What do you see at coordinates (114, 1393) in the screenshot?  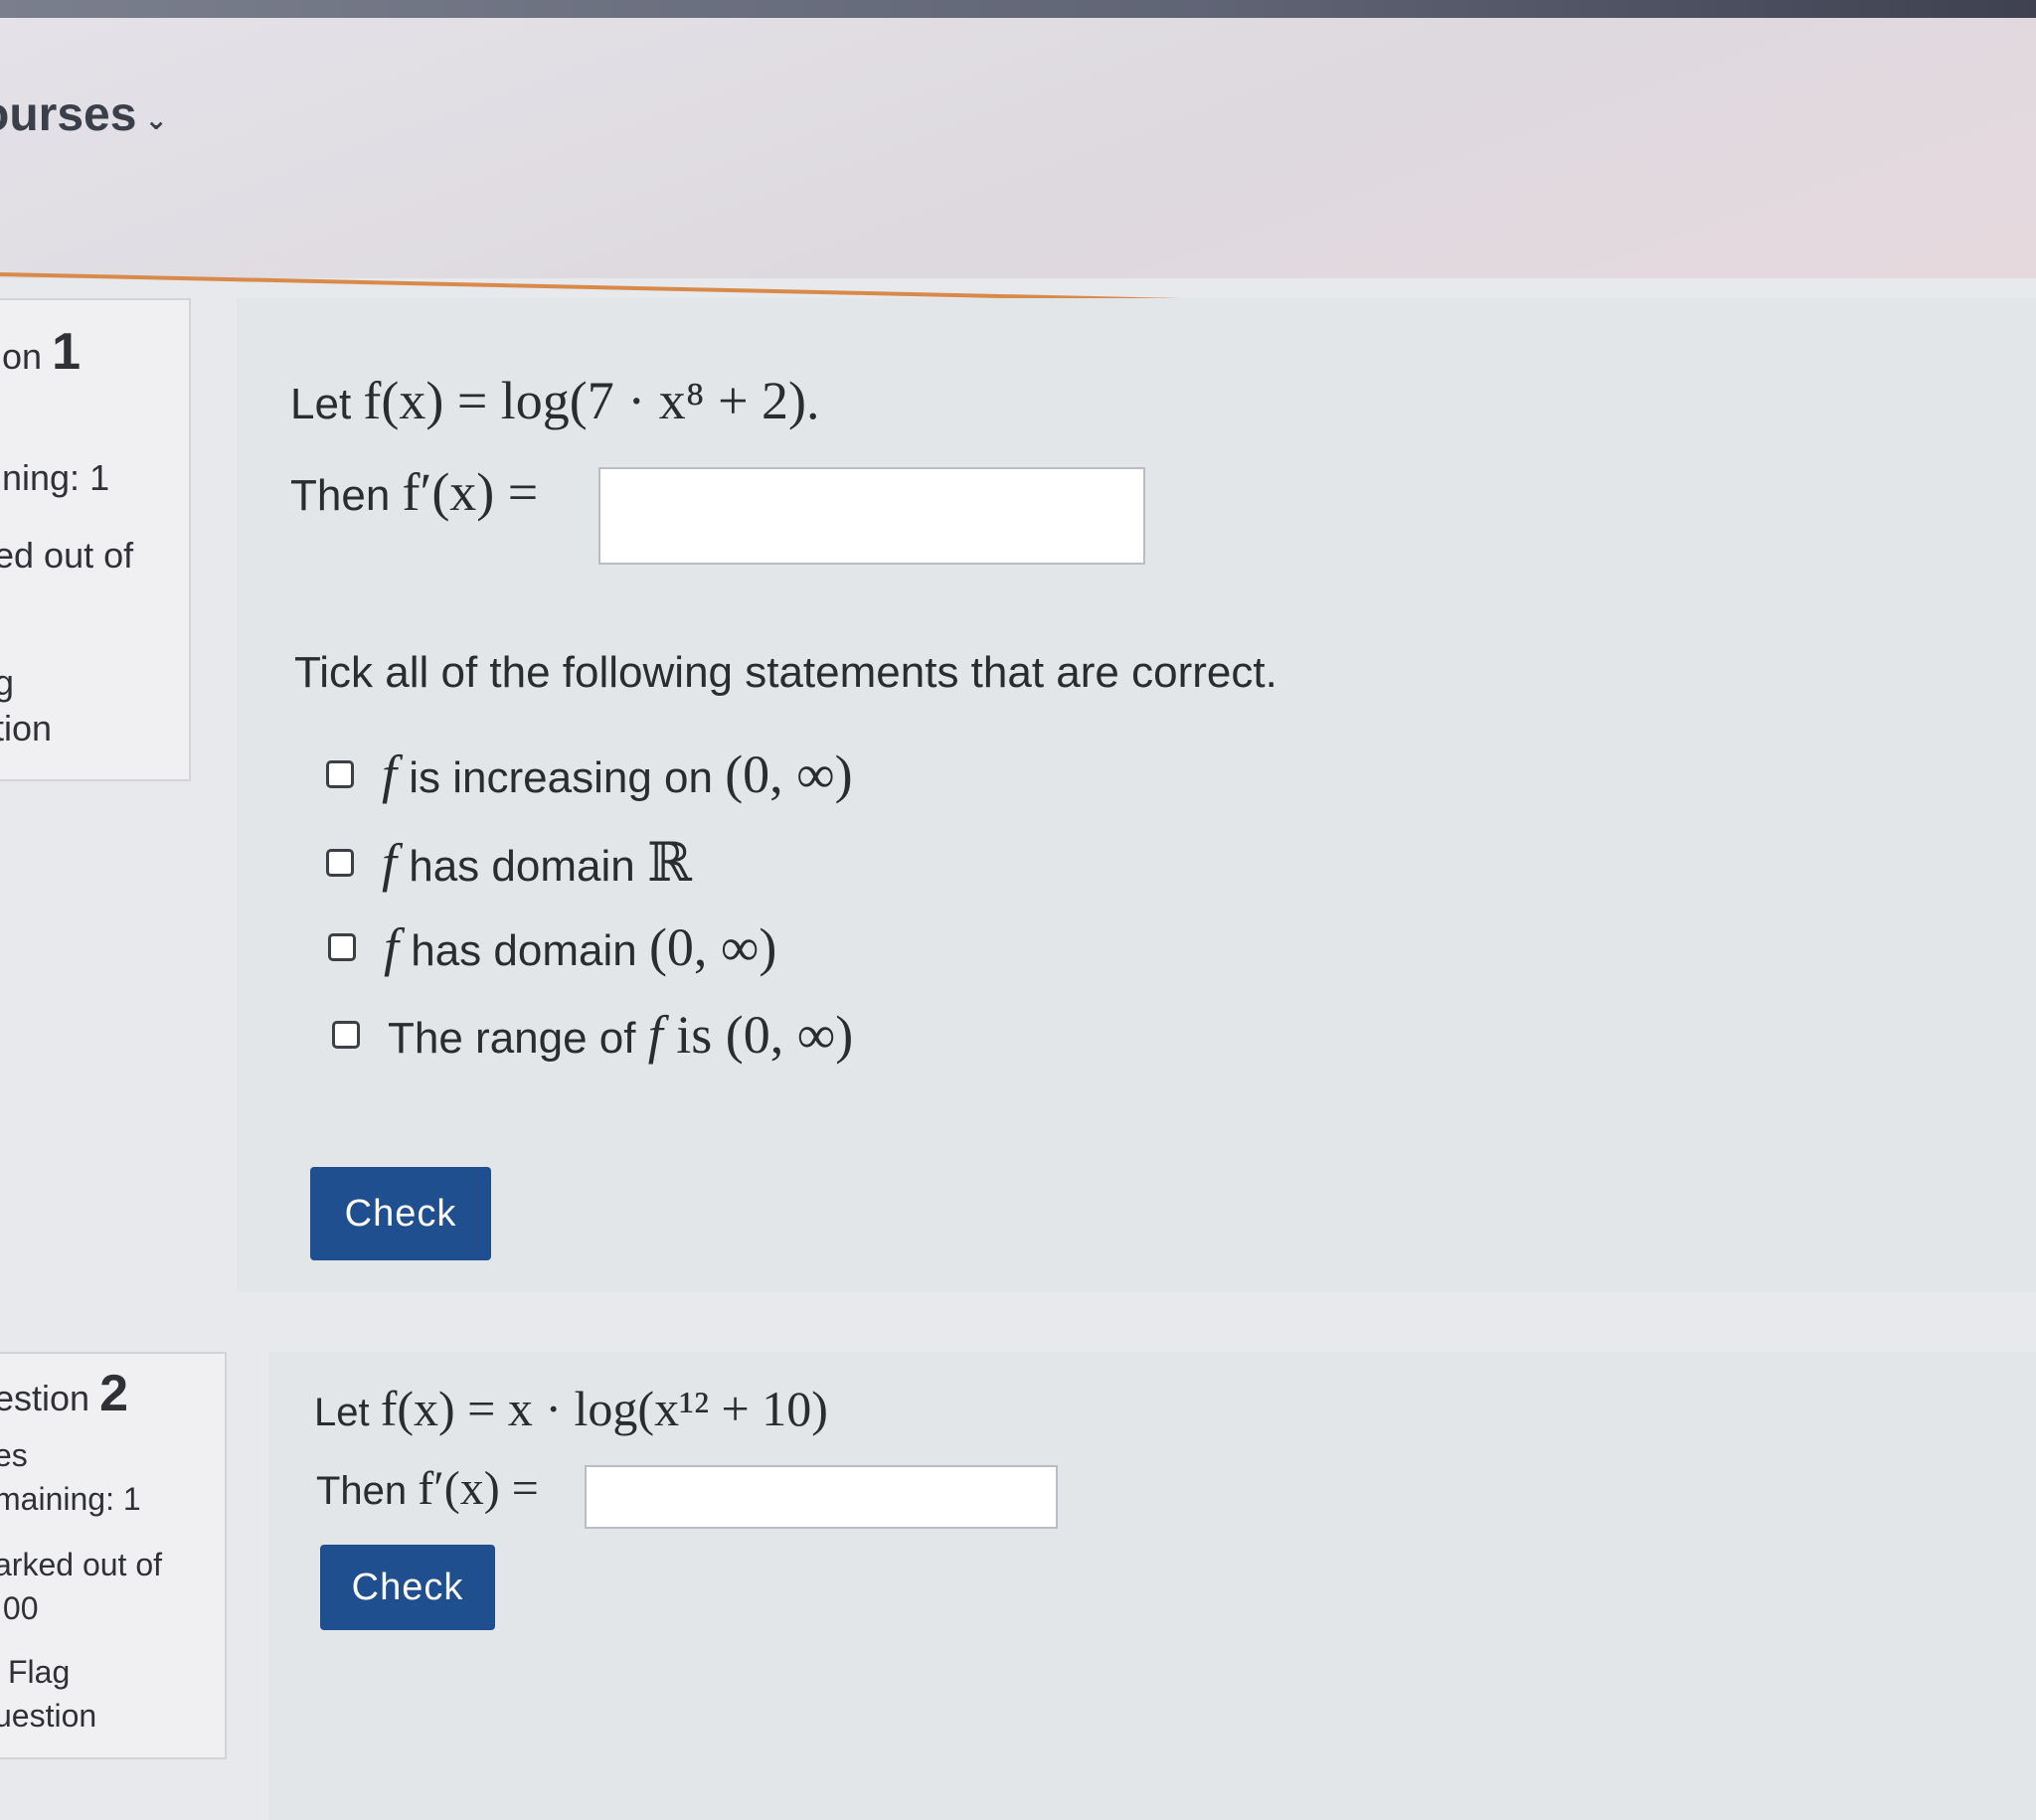 I see `question-number: 2` at bounding box center [114, 1393].